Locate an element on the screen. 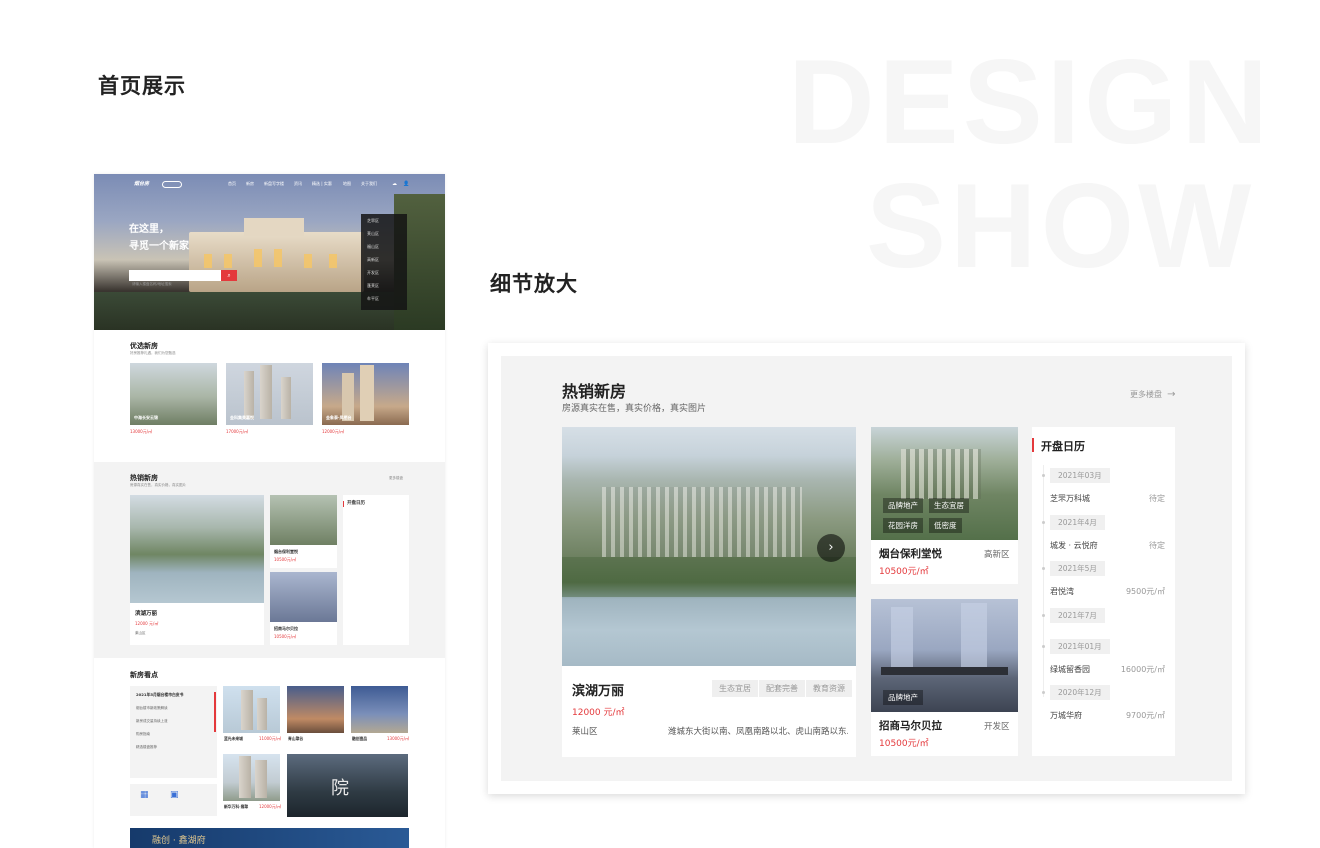 This screenshot has height=848, width=1320. district-item: 牟平区 is located at coordinates (384, 298).